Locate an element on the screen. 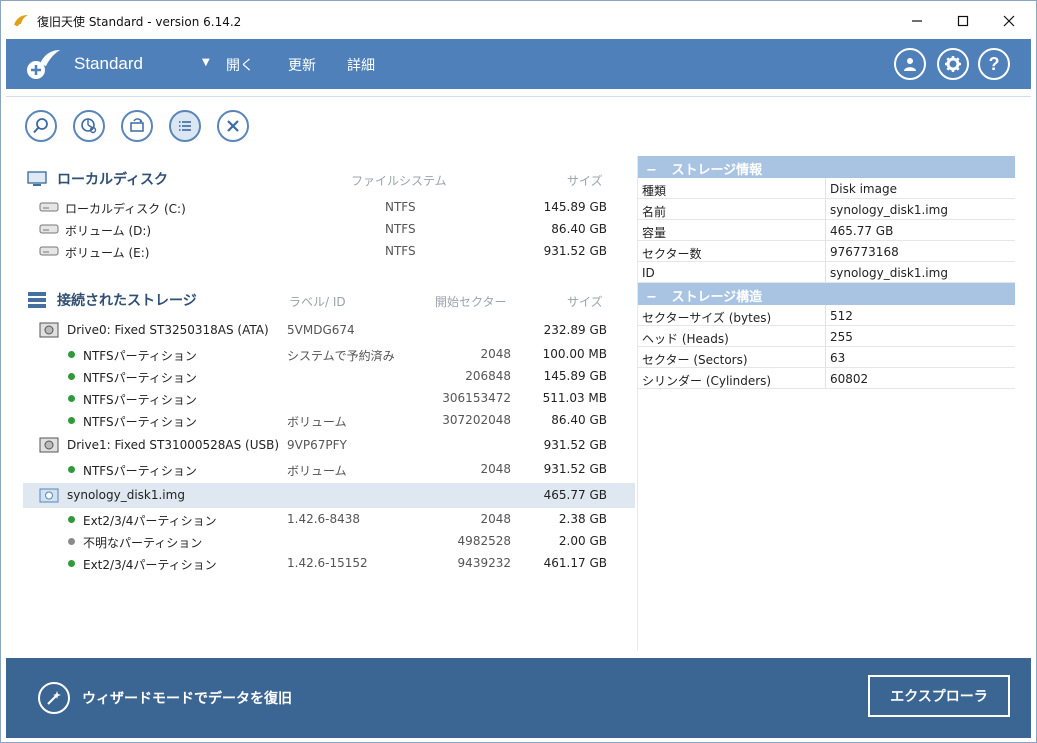 The width and height of the screenshot is (1037, 743). list-view-button is located at coordinates (185, 126).